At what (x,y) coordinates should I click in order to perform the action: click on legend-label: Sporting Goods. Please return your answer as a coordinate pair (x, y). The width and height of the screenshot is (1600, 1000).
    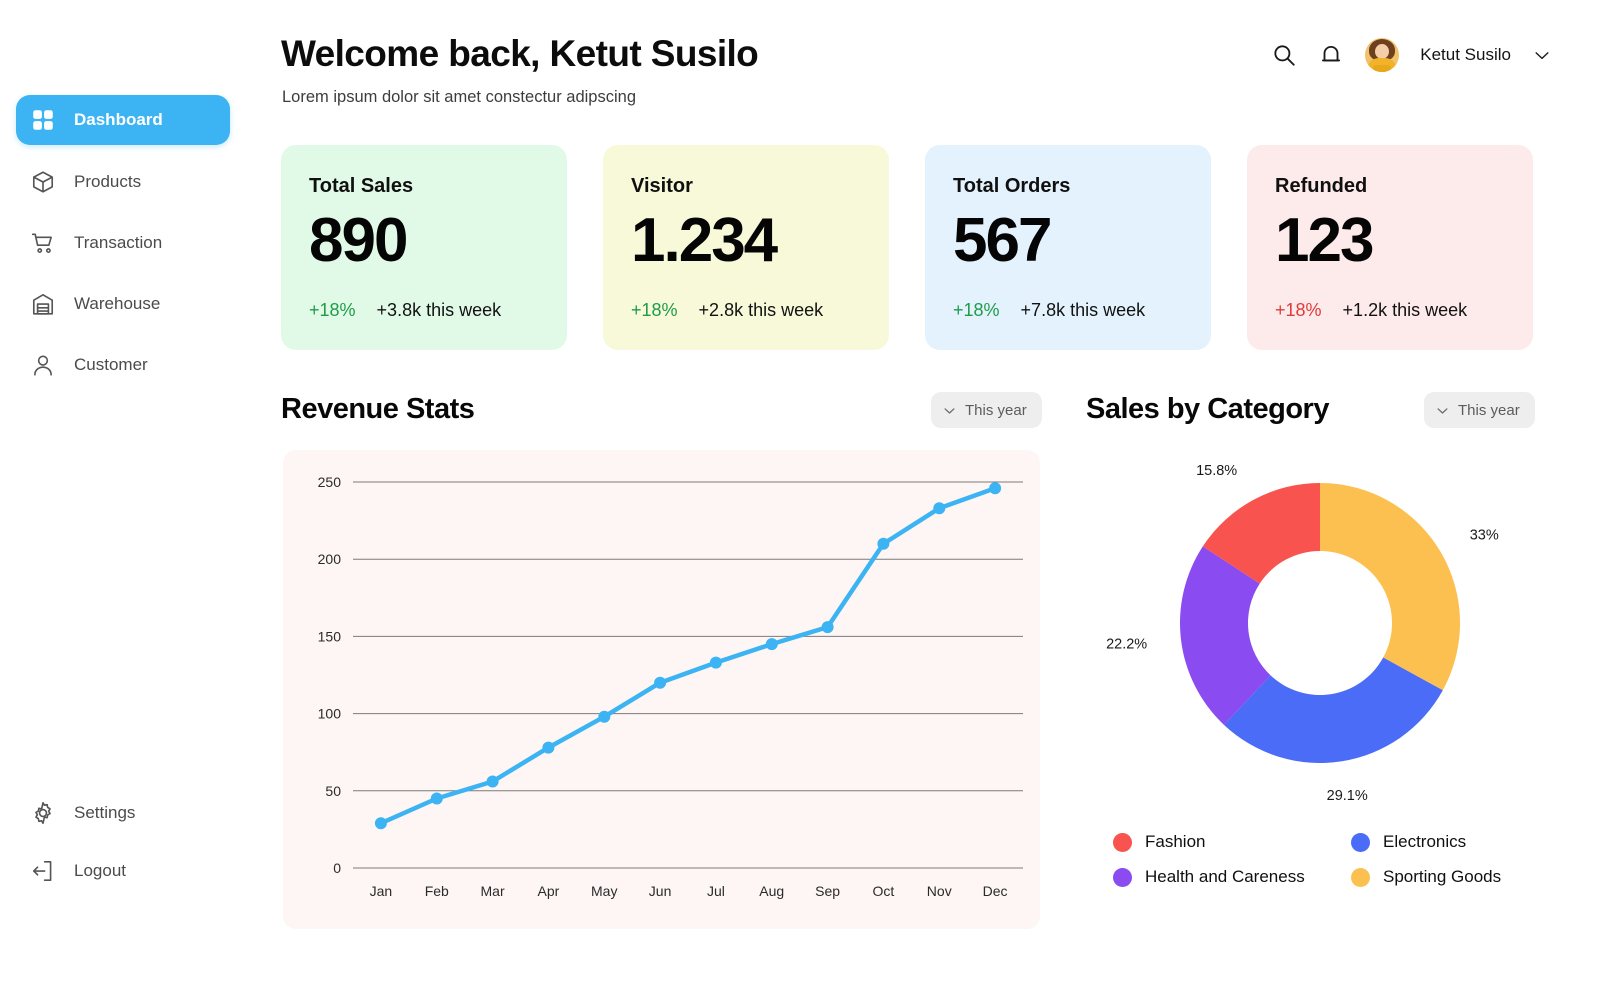
    Looking at the image, I should click on (1442, 876).